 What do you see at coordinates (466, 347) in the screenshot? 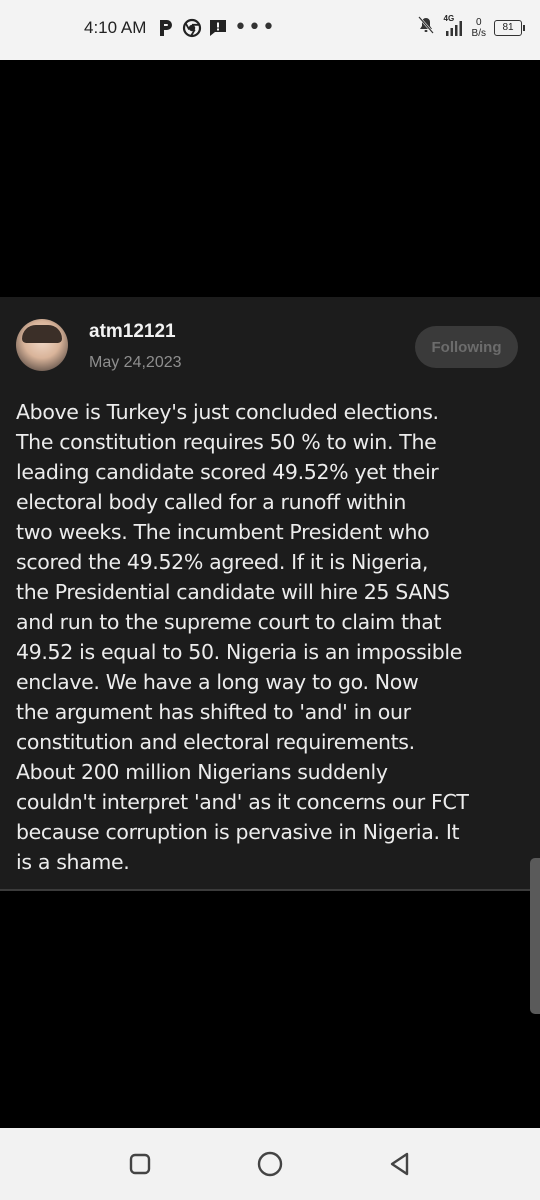
I see `following-button: Following` at bounding box center [466, 347].